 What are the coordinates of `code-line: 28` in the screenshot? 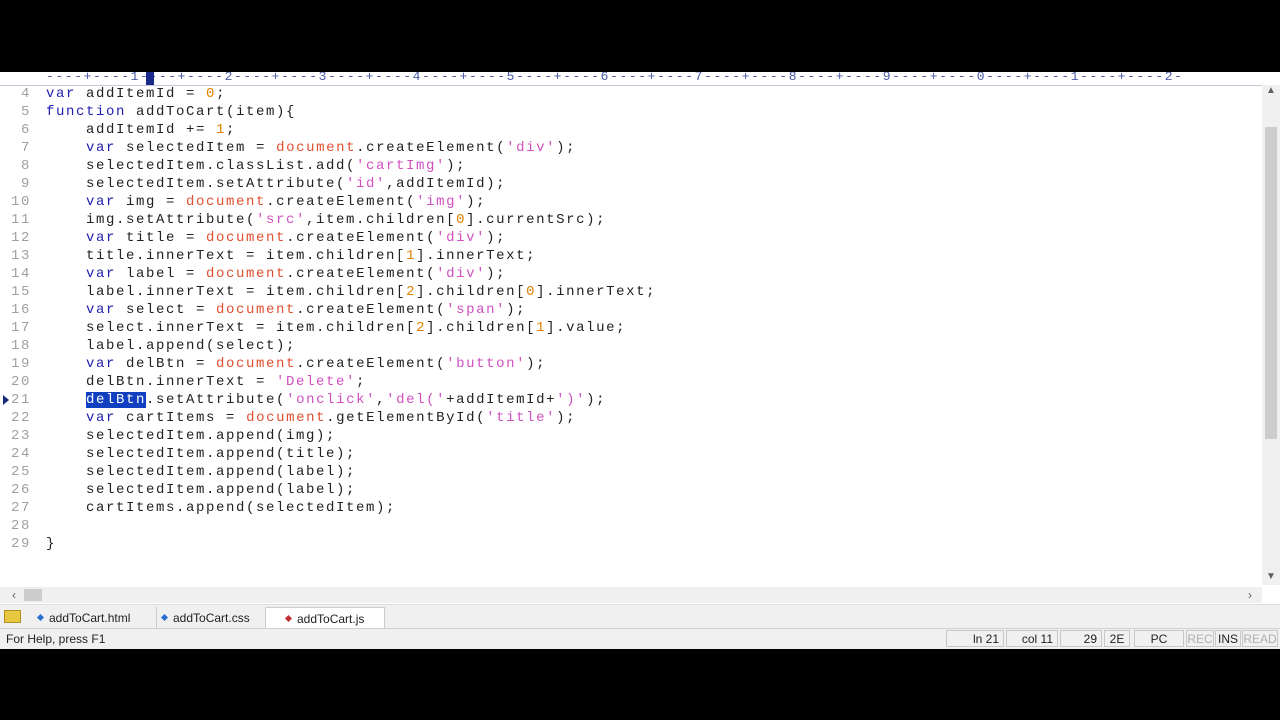 It's located at (631, 526).